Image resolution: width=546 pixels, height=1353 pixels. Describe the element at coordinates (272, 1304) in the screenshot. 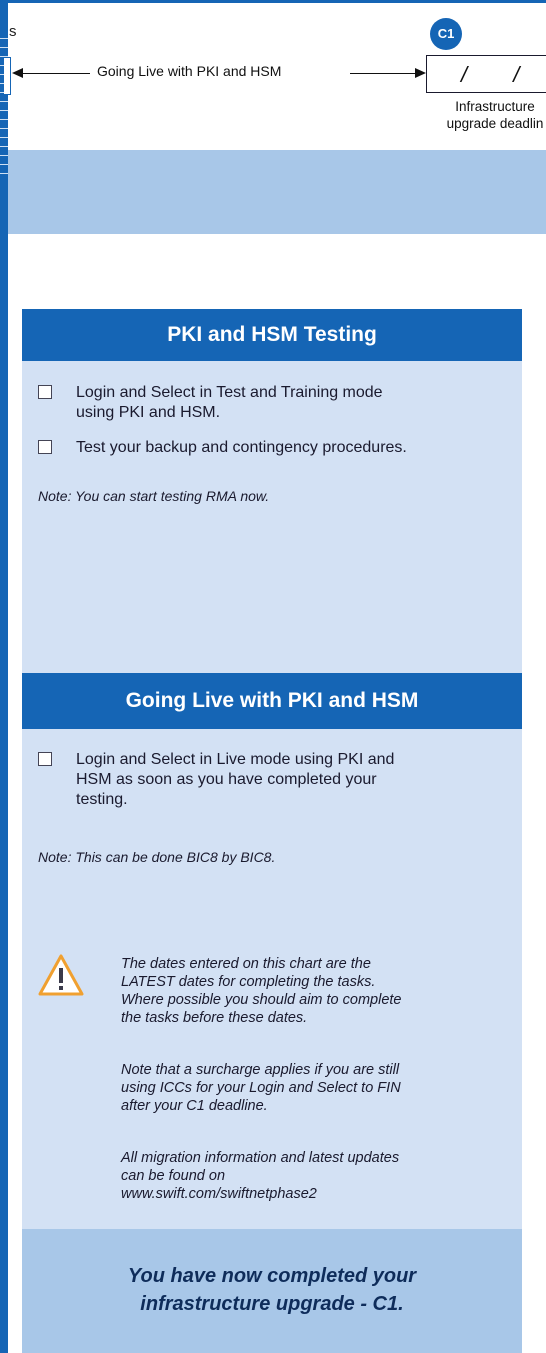

I see `completion-line: infrastructure upgrade - C1.` at that location.